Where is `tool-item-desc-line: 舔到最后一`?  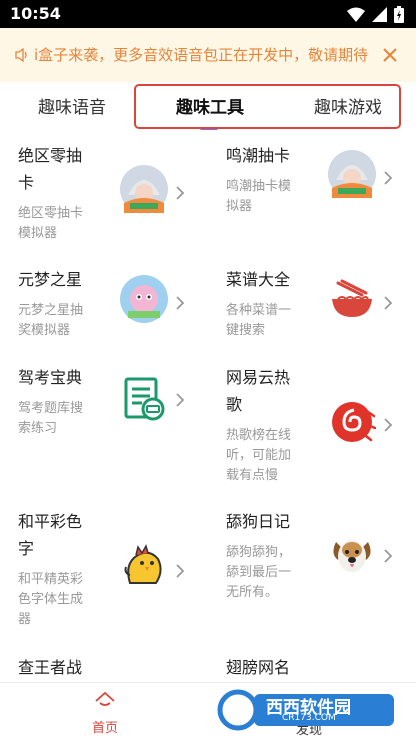 tool-item-desc-line: 舔到最后一 is located at coordinates (259, 572).